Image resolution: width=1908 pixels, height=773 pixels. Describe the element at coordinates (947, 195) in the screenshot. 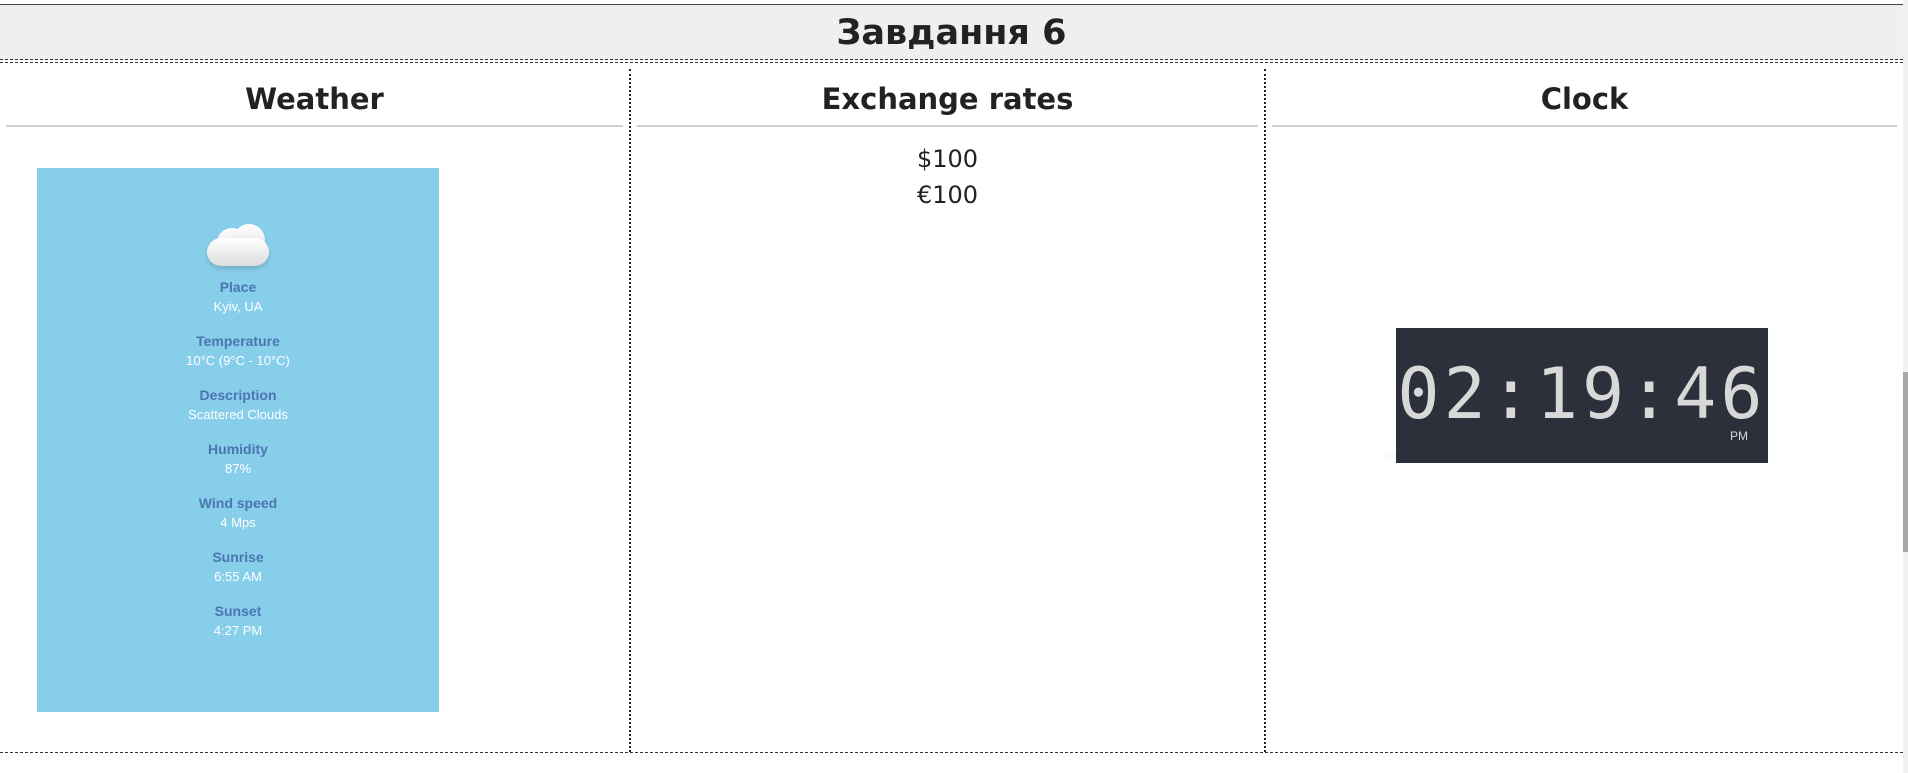

I see `rate-eur: €100` at that location.